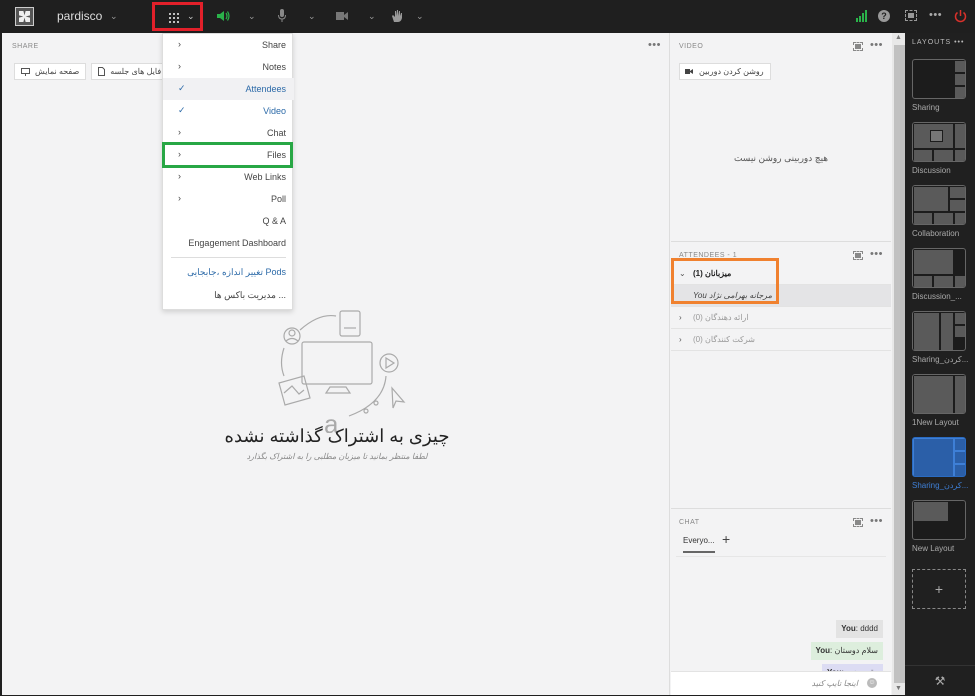  Describe the element at coordinates (24, 16) in the screenshot. I see `app-logo` at that location.